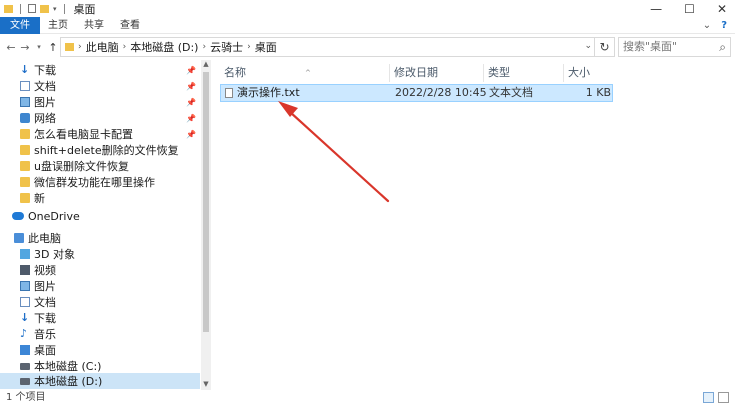 This screenshot has width=735, height=405. Describe the element at coordinates (100, 254) in the screenshot. I see `sidebar-item-3d-objects: 3D 对象` at that location.